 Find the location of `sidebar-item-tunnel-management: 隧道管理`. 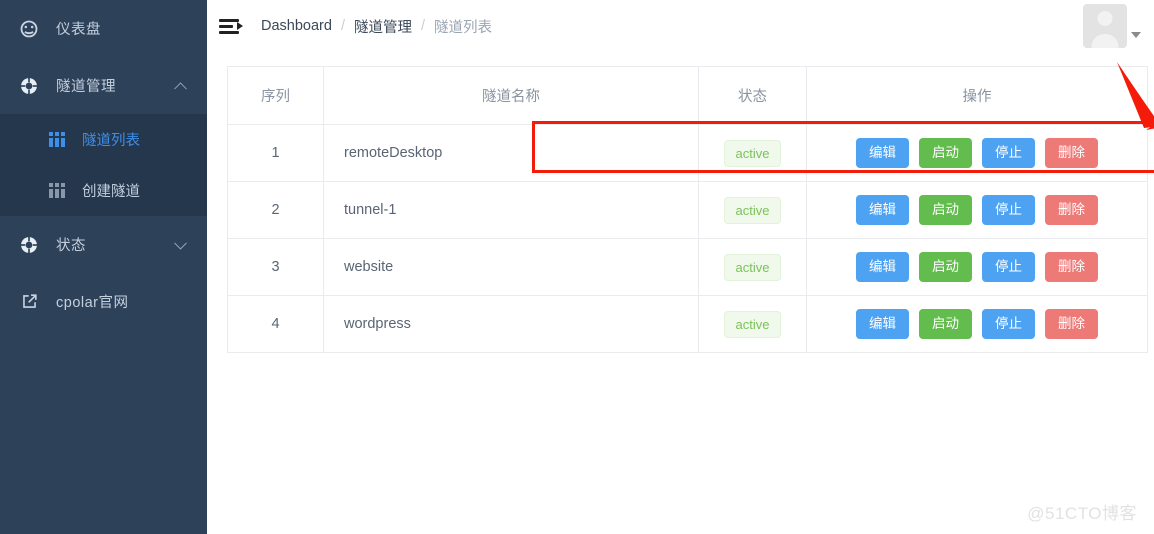

sidebar-item-tunnel-management: 隧道管理 is located at coordinates (103, 85).